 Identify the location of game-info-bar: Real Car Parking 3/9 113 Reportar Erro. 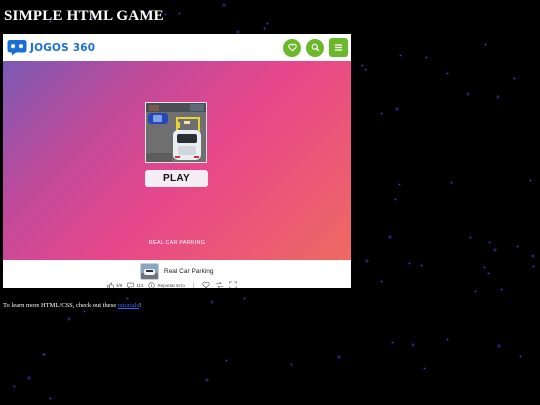
(177, 274).